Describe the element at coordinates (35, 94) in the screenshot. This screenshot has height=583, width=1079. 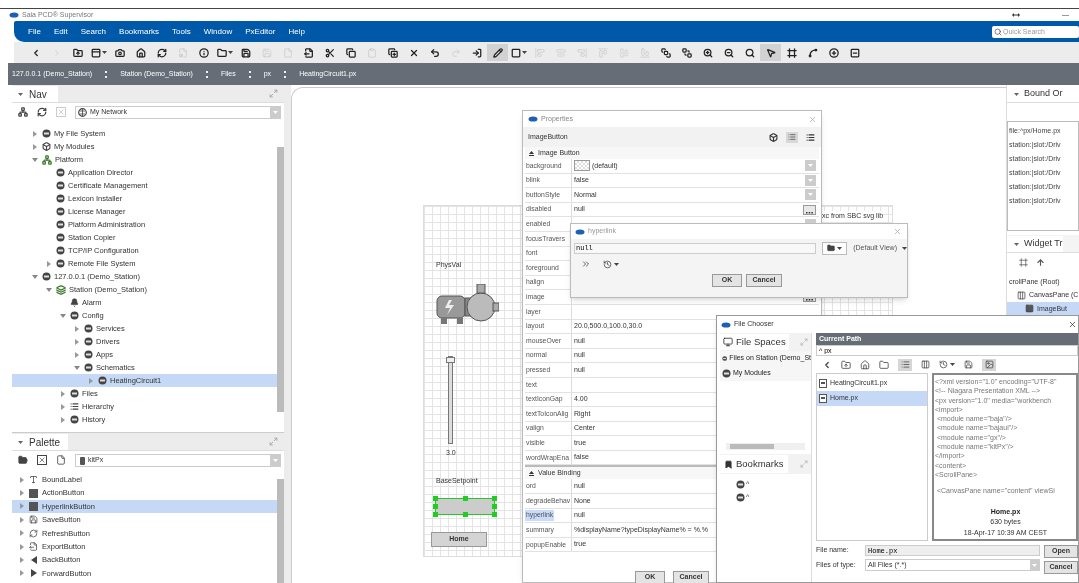
I see `panel-tab: Nav` at that location.